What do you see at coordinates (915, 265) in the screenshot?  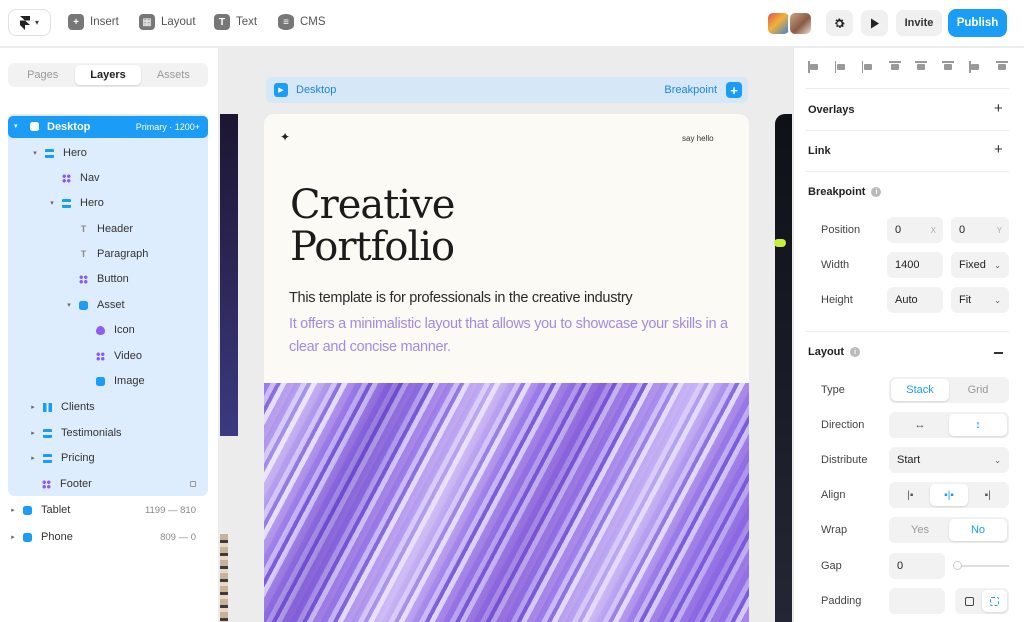 I see `width-input: 1400` at bounding box center [915, 265].